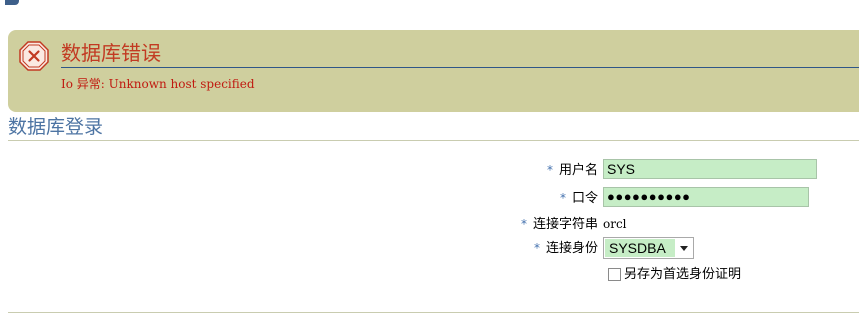 The image size is (859, 326). I want to click on error-message: Io 异常: Unknown host specified, so click(158, 84).